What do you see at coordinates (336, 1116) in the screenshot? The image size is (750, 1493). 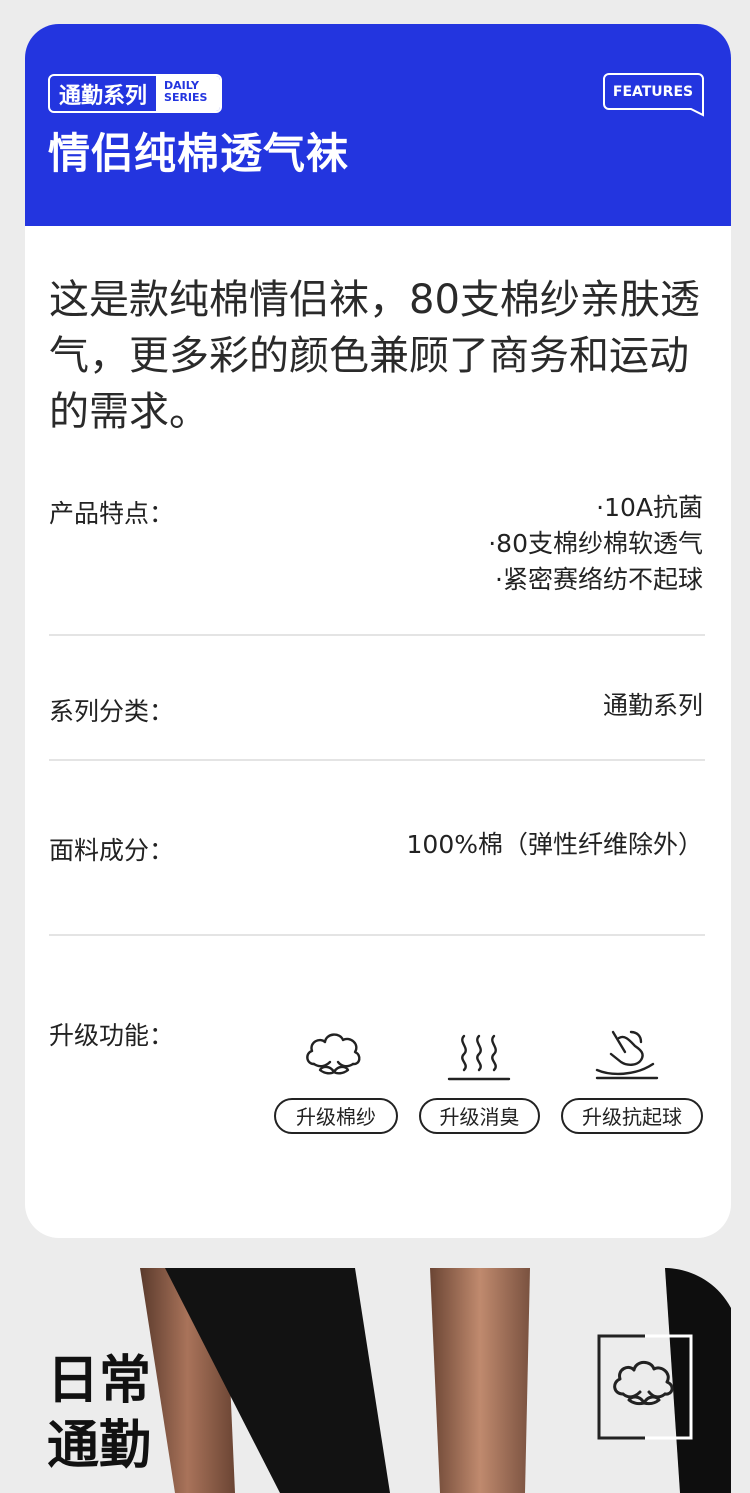 I see `upgrade-pill-cotton: 升级棉纱` at bounding box center [336, 1116].